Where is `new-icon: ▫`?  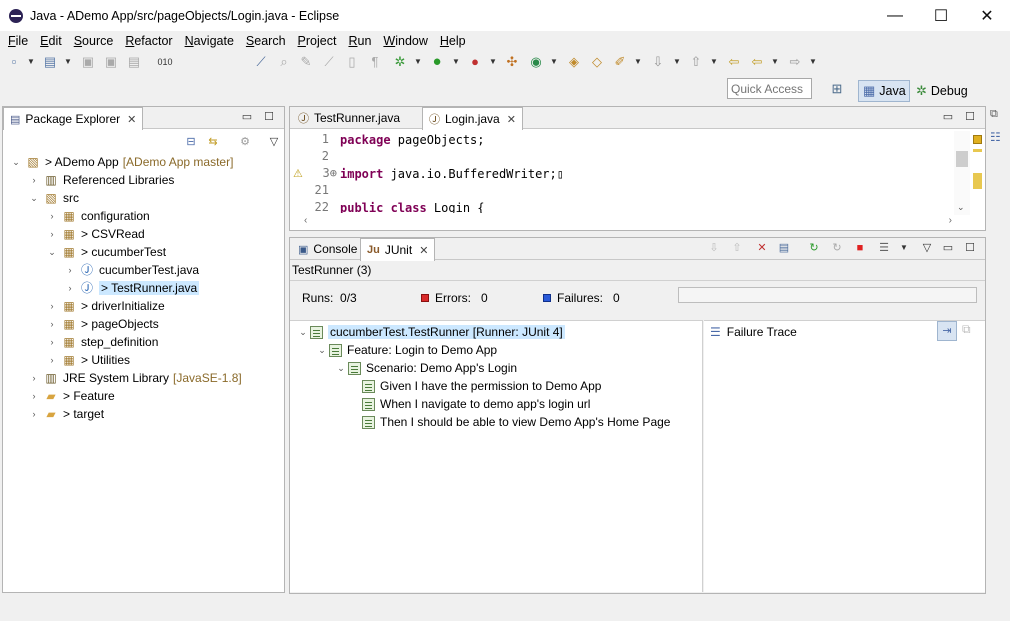 new-icon: ▫ is located at coordinates (14, 62).